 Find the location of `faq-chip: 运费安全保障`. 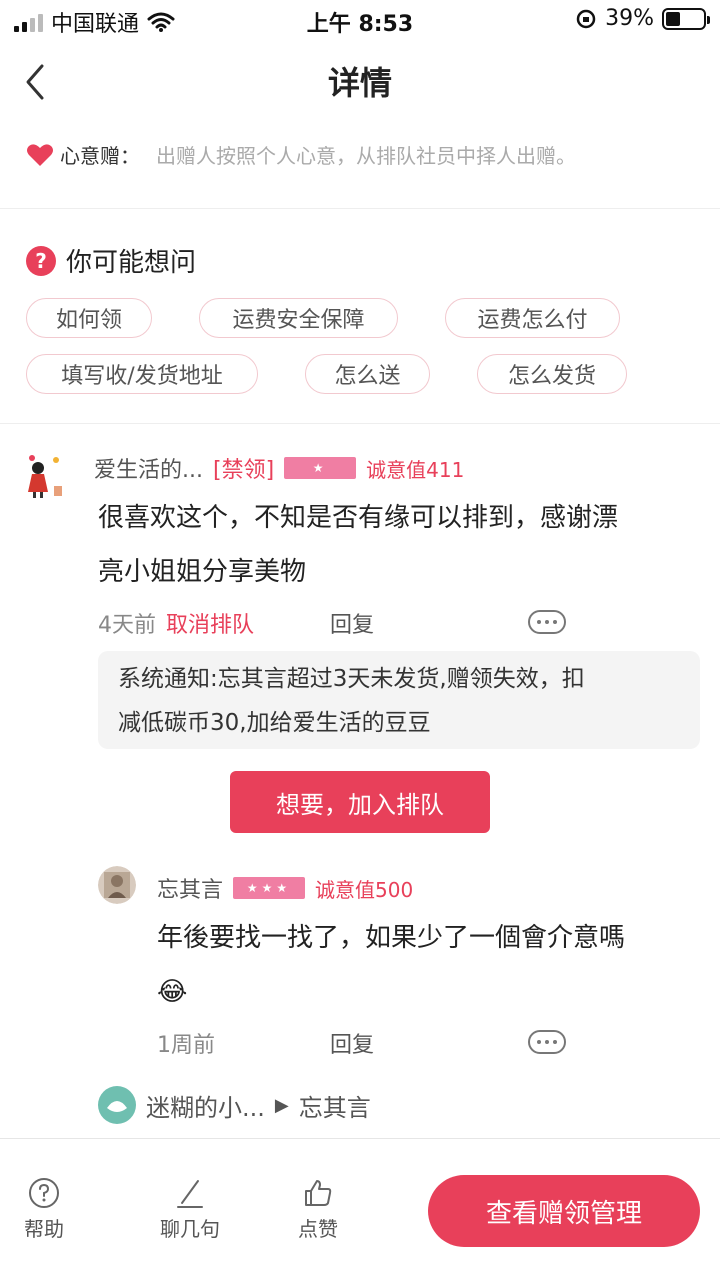

faq-chip: 运费安全保障 is located at coordinates (298, 318).